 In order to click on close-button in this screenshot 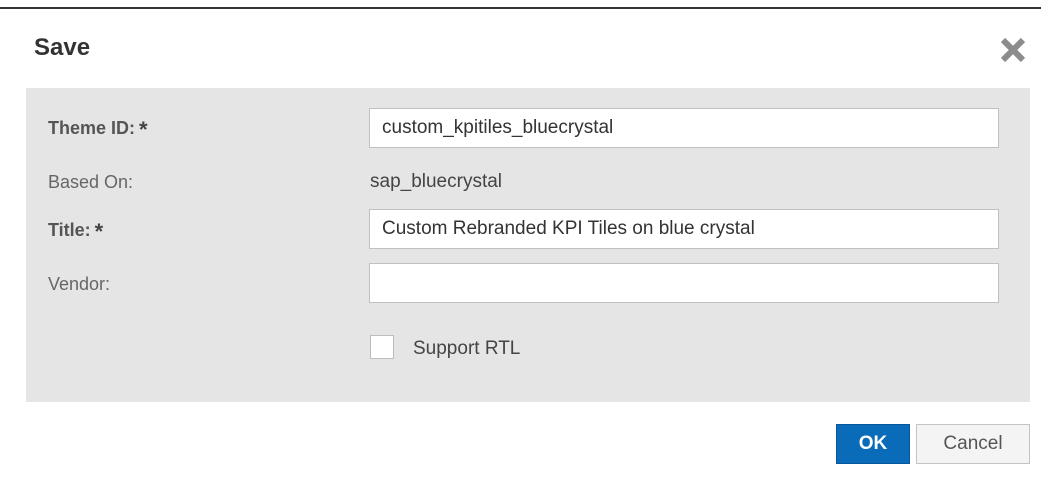, I will do `click(1013, 50)`.